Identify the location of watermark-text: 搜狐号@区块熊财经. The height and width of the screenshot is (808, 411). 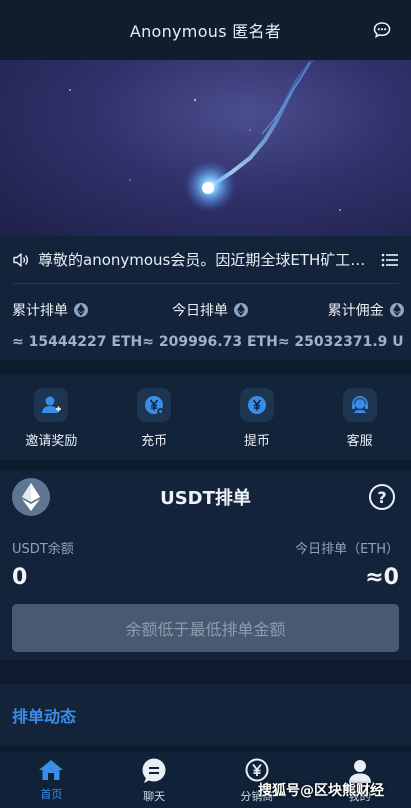
(321, 791).